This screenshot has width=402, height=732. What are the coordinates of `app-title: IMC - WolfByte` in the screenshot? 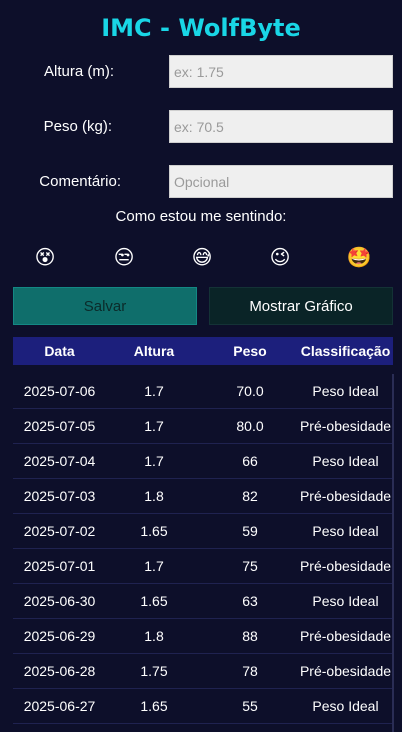 It's located at (201, 28).